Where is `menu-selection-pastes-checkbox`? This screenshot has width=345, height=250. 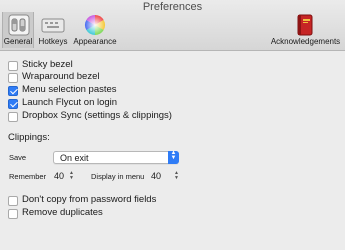 menu-selection-pastes-checkbox is located at coordinates (13, 91).